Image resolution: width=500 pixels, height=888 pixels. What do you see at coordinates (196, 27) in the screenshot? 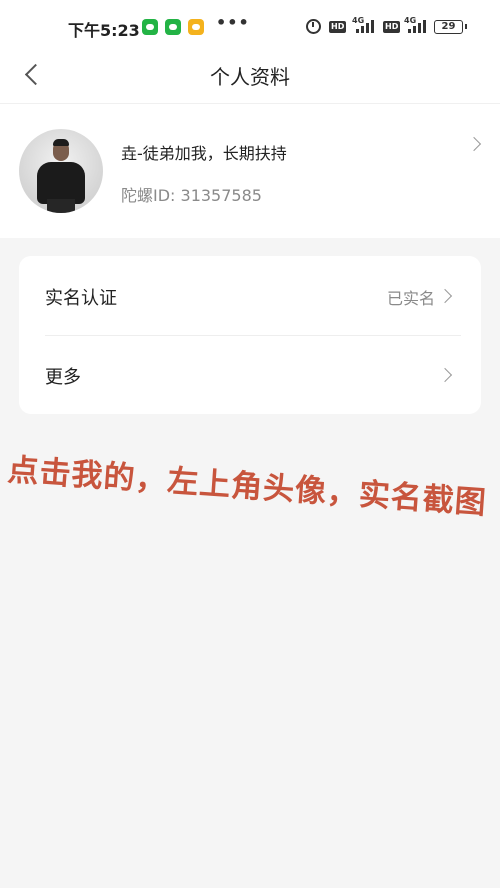
I see `notes-icon` at bounding box center [196, 27].